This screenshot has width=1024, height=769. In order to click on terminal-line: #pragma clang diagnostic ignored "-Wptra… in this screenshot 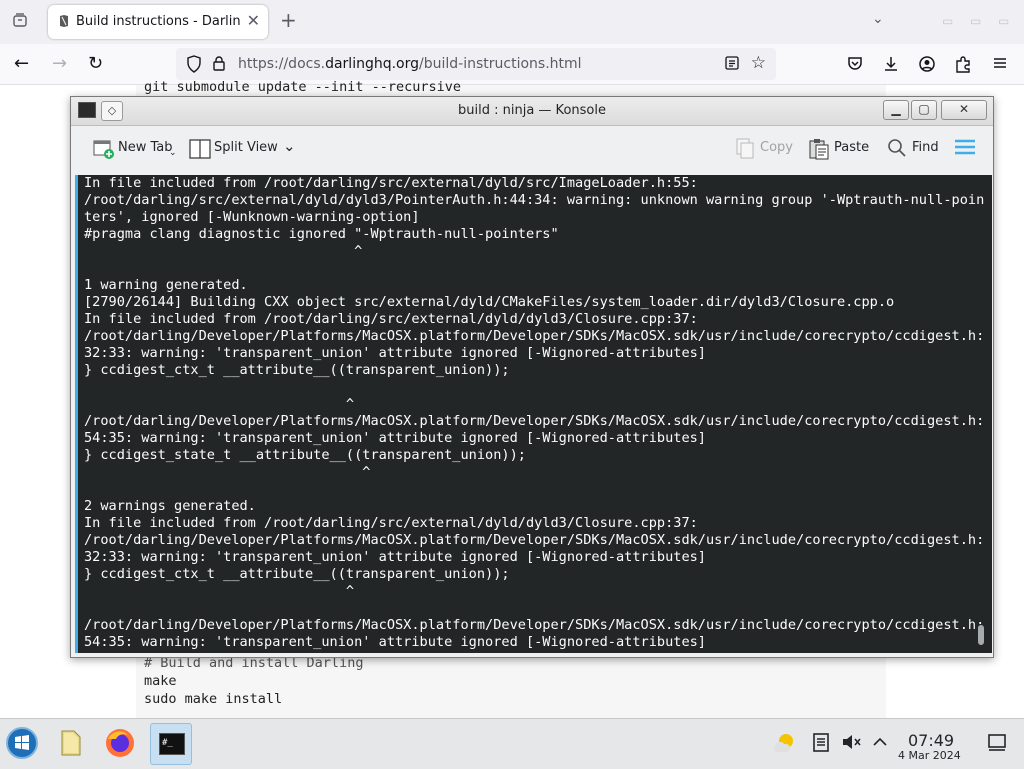, I will do `click(534, 234)`.